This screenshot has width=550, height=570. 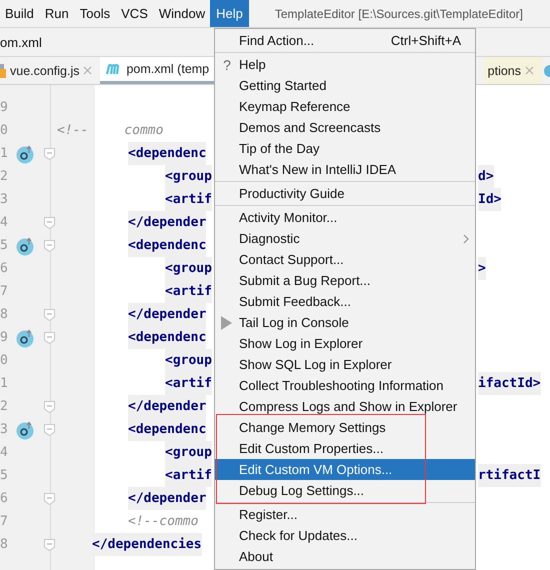 What do you see at coordinates (56, 13) in the screenshot?
I see `menu: Run` at bounding box center [56, 13].